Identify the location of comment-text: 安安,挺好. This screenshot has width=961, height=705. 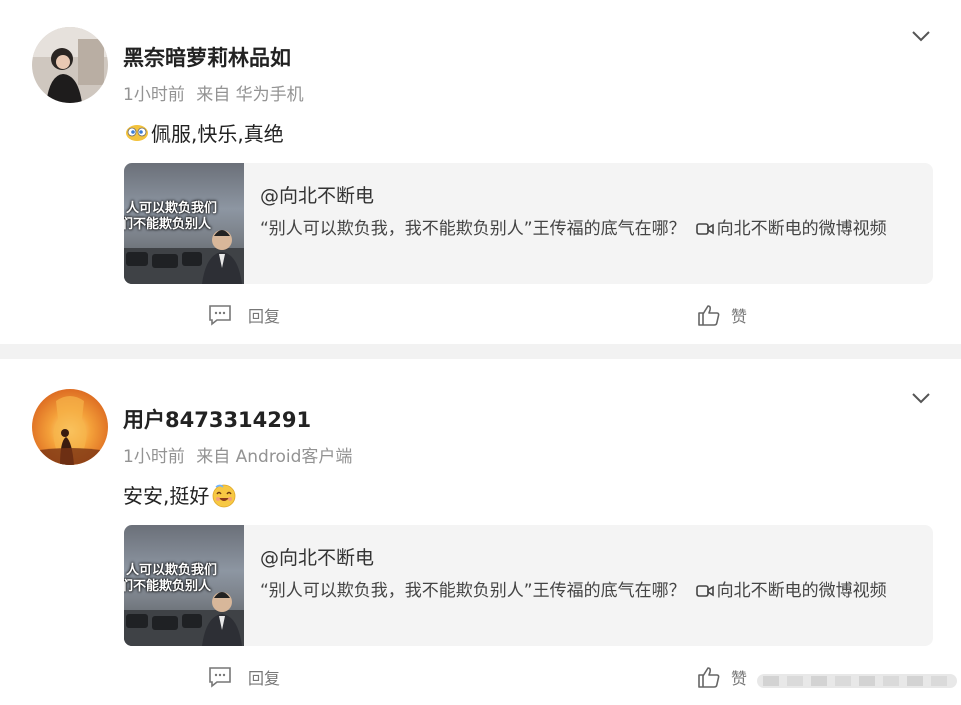
(181, 496).